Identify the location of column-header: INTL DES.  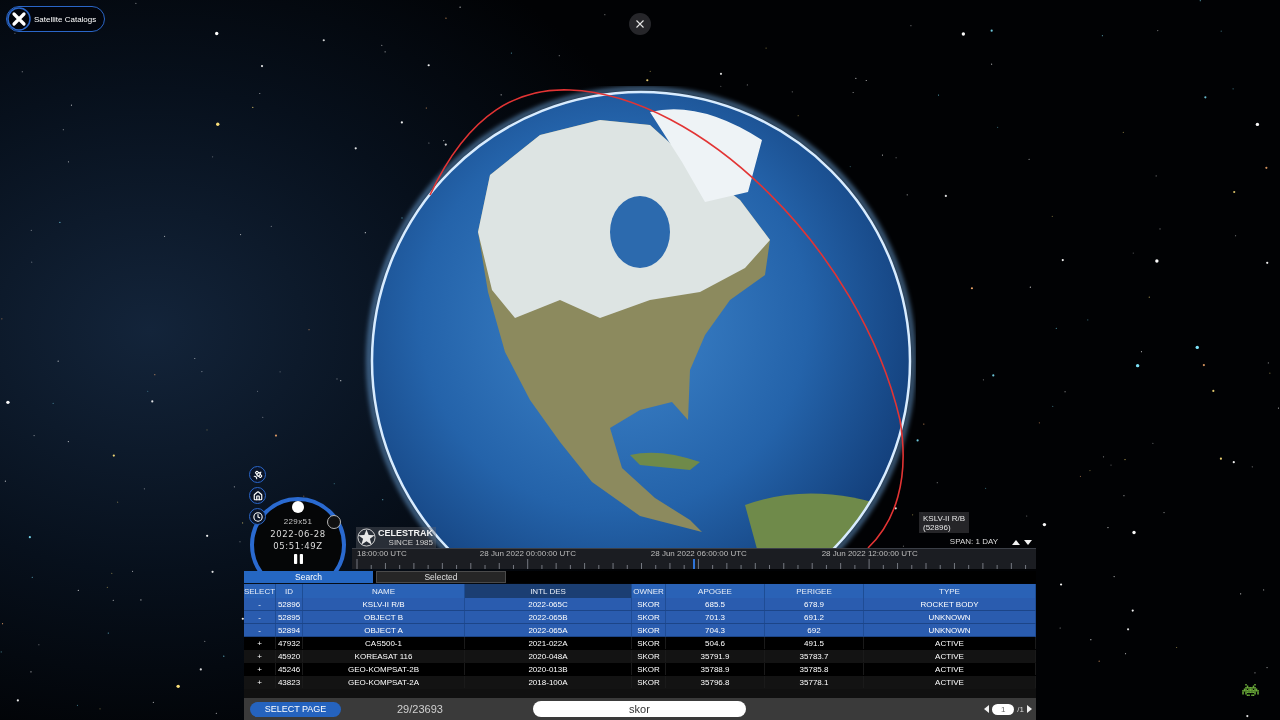
(548, 591).